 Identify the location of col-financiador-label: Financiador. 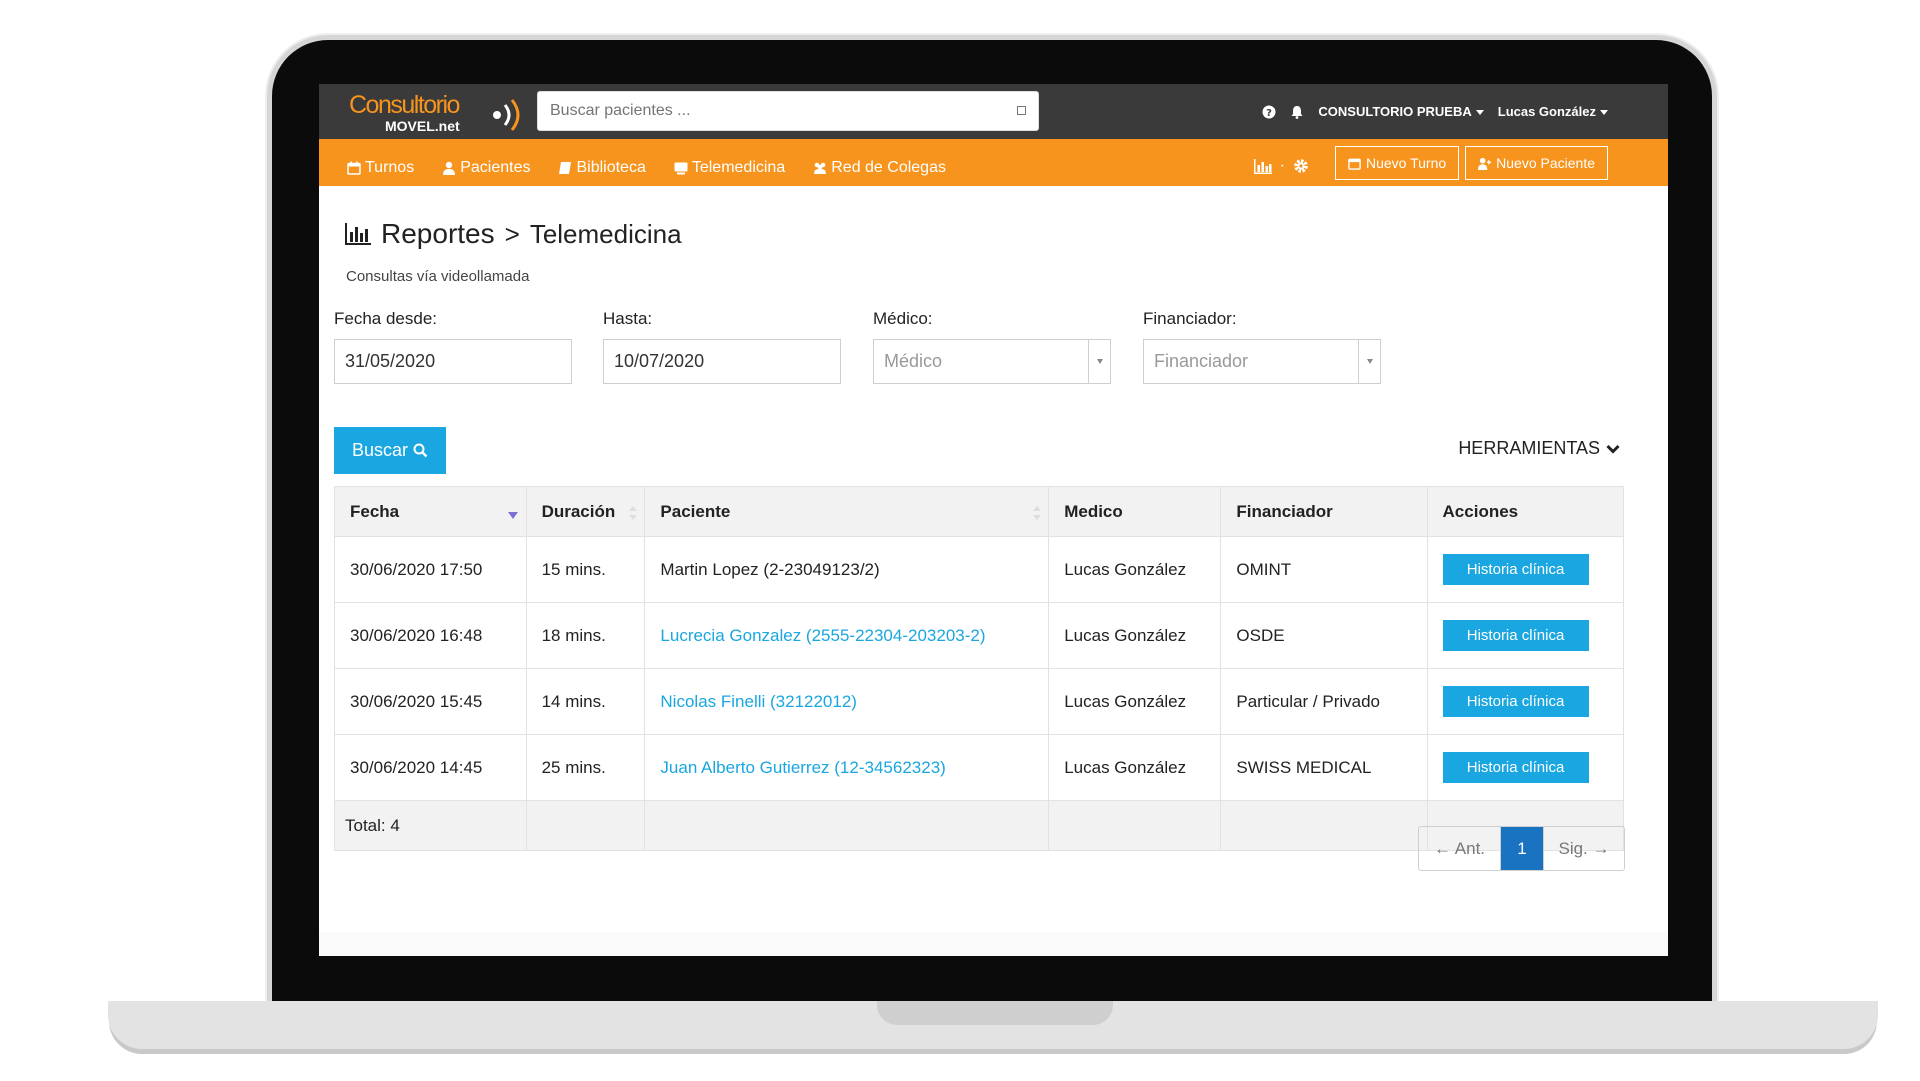
(1284, 511).